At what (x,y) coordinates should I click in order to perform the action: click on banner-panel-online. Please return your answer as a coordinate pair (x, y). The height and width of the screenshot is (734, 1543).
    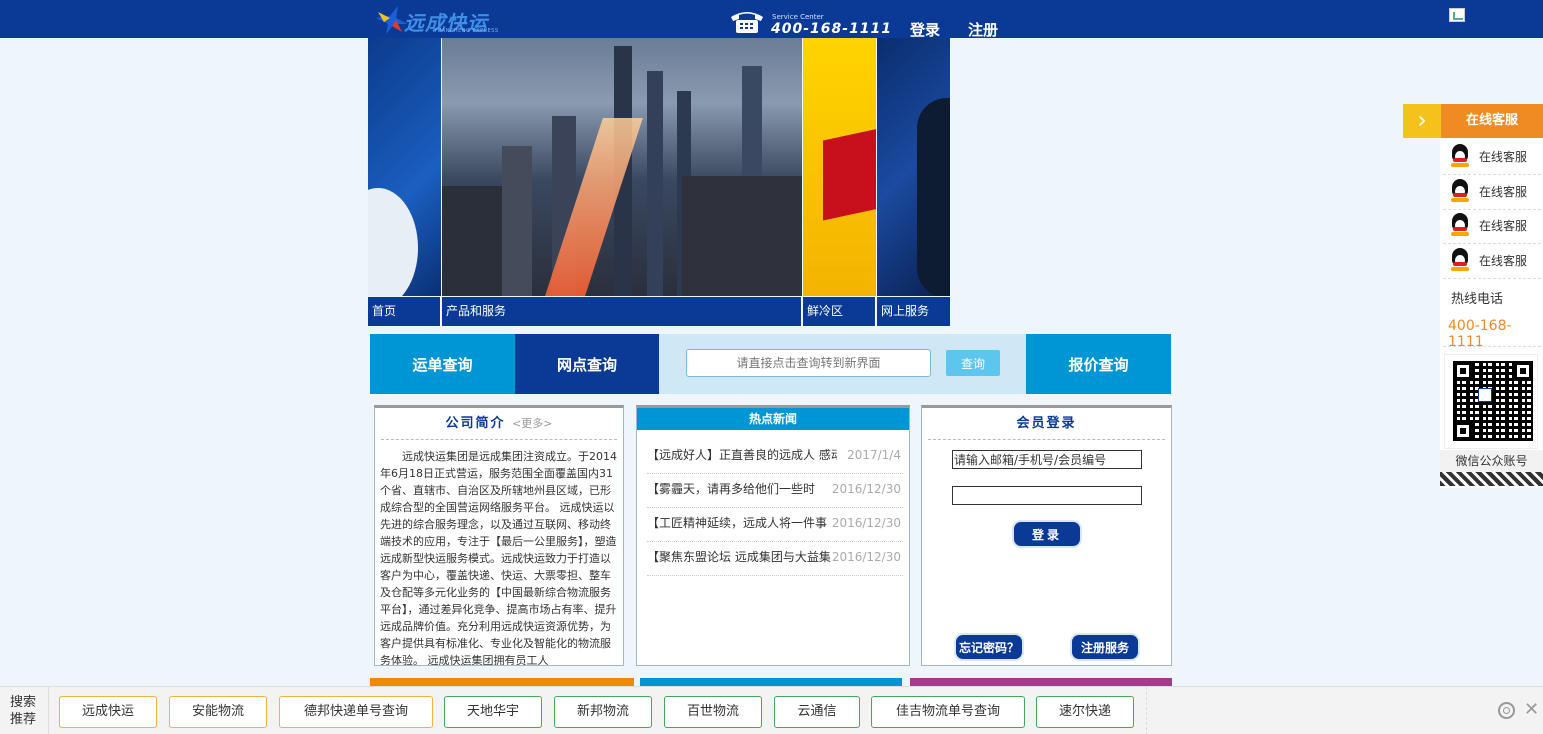
    Looking at the image, I should click on (913, 167).